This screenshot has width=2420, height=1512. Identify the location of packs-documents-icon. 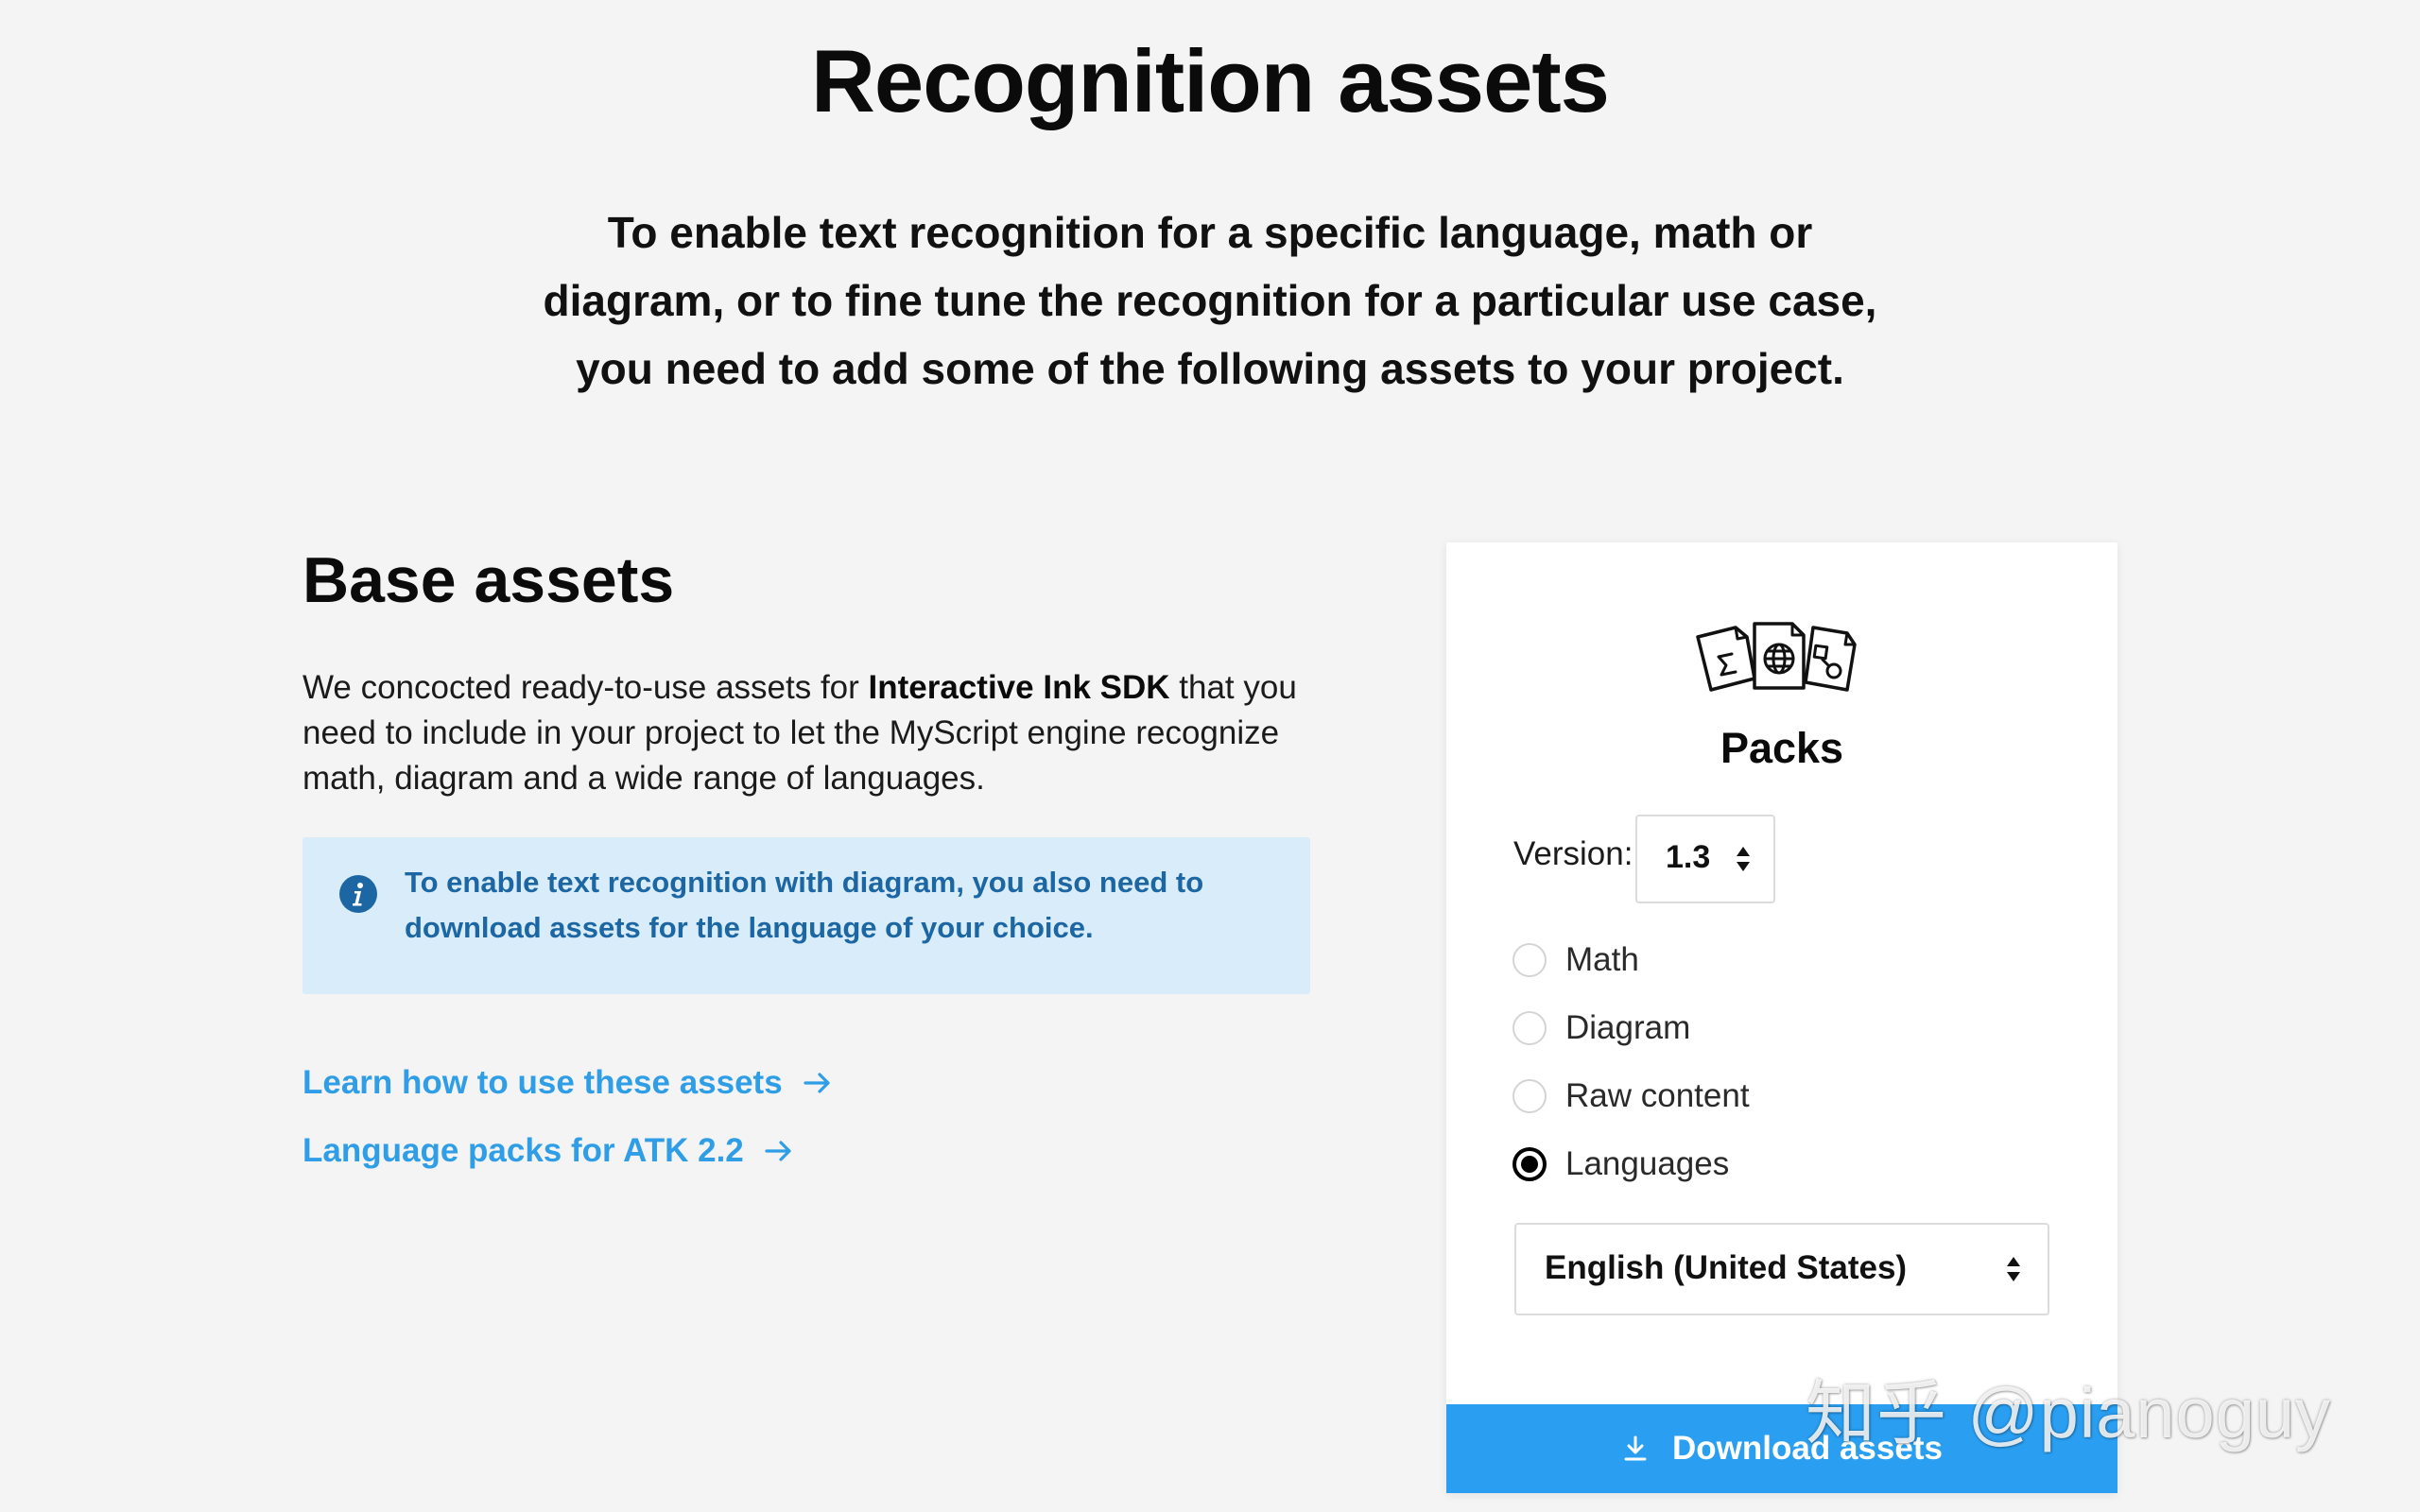
(1776, 657).